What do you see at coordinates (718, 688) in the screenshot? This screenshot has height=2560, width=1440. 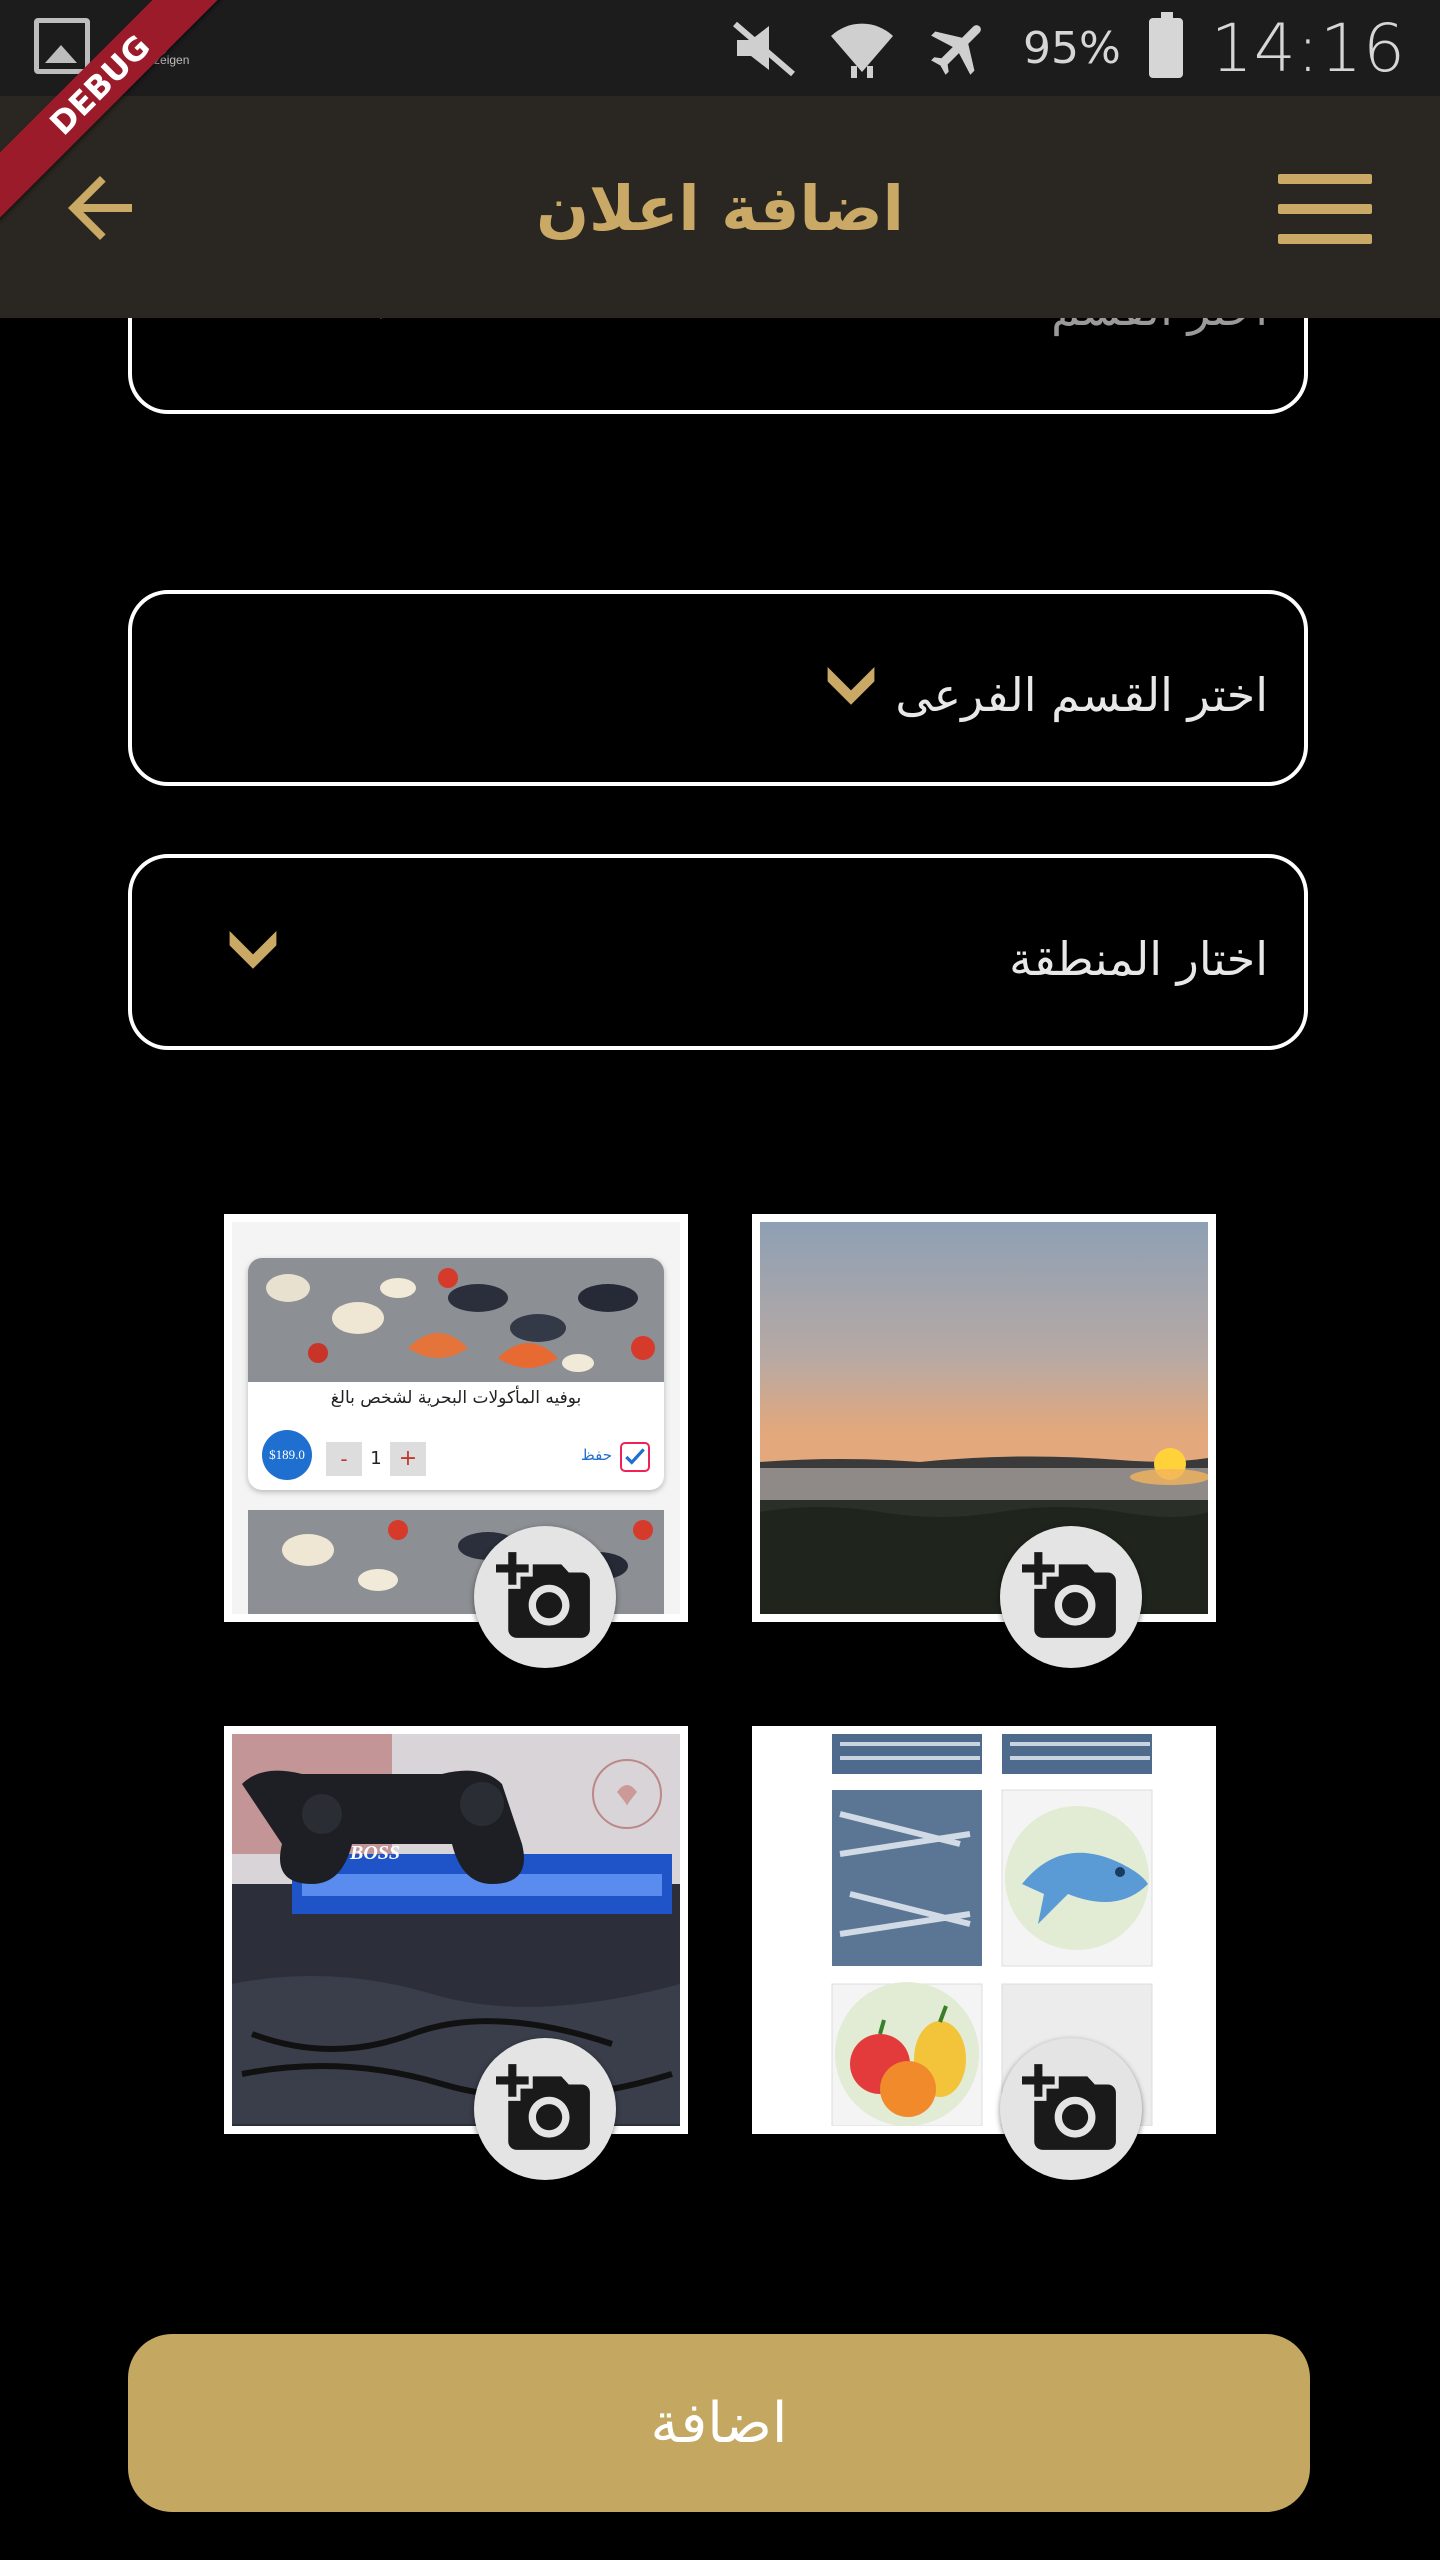 I see `subcategory-dropdown: اختر القسم الفرعى` at bounding box center [718, 688].